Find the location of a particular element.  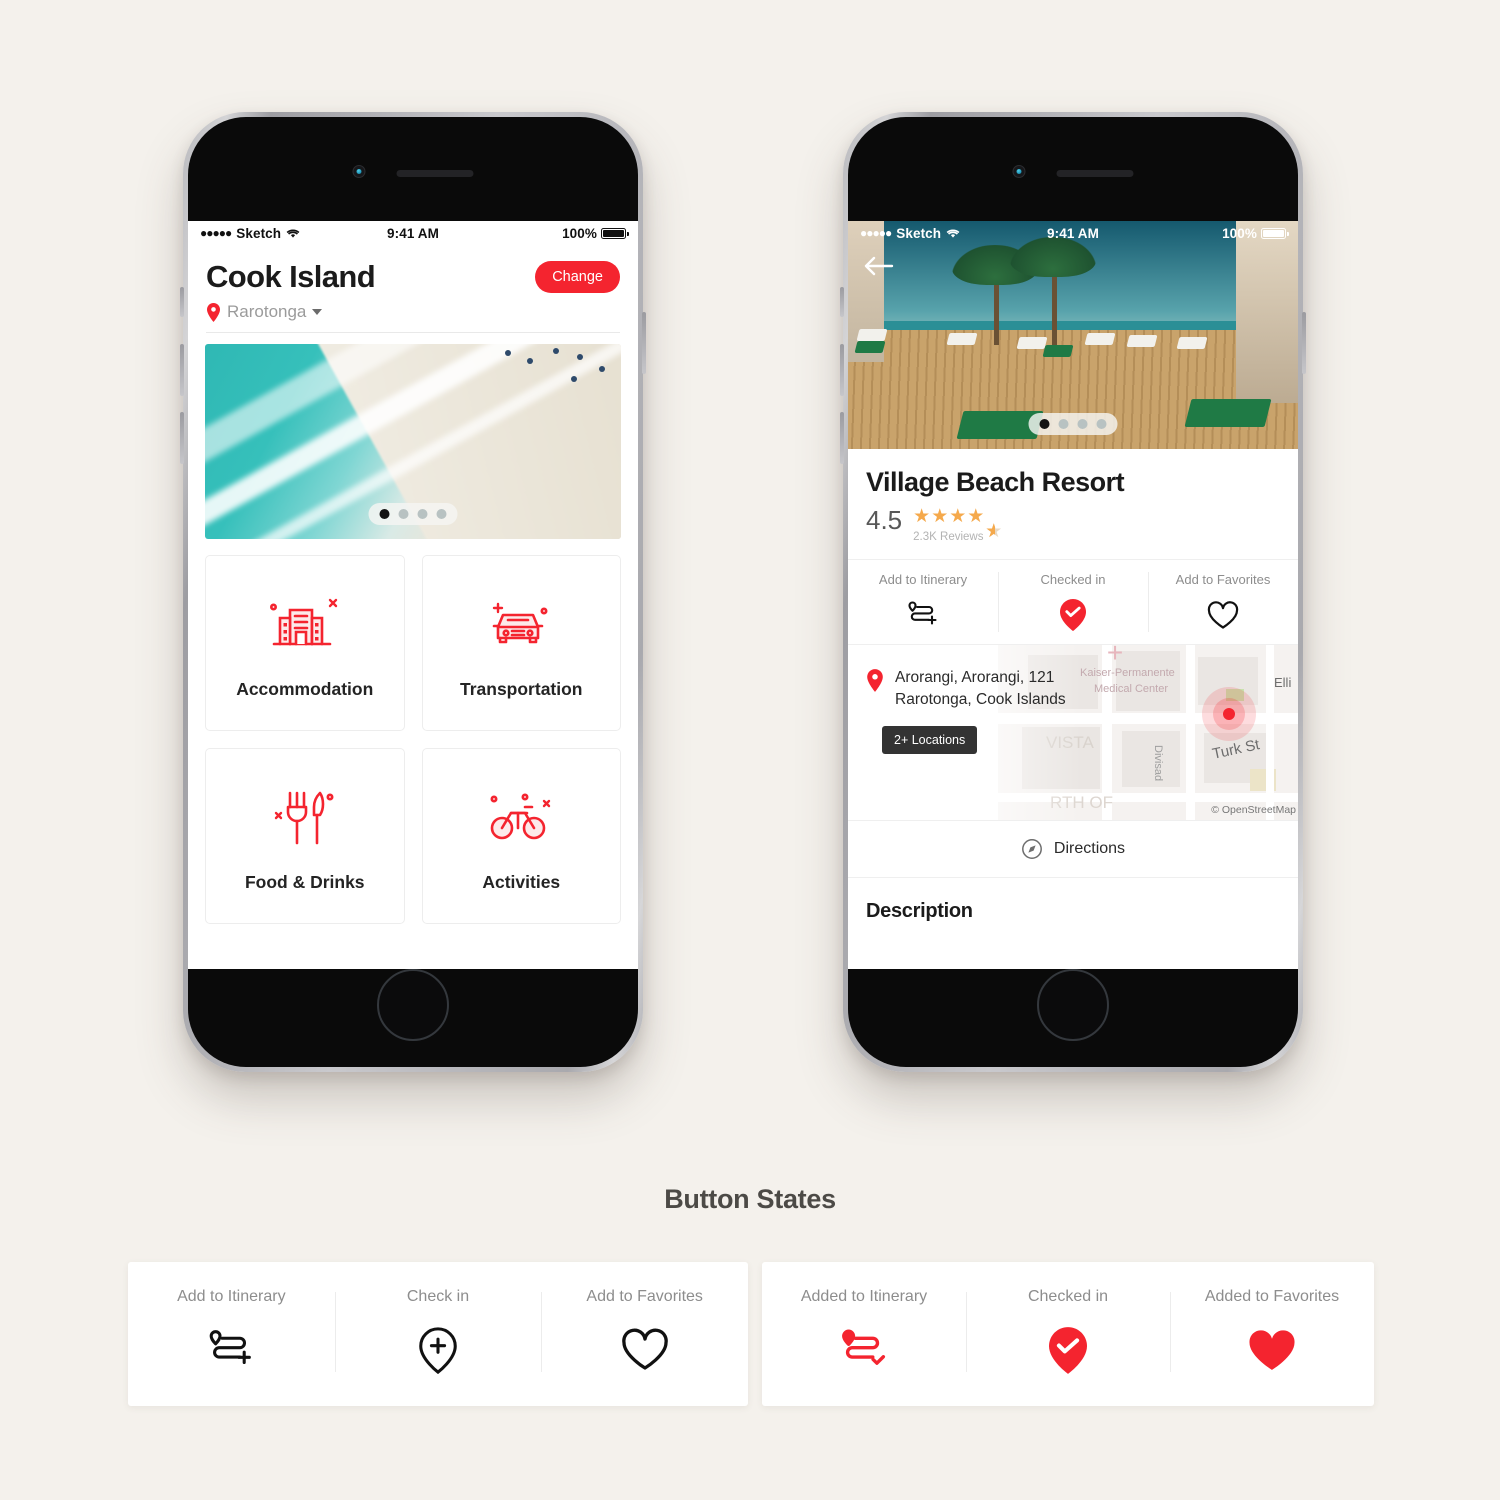

state-label: Add to Itinerary is located at coordinates (231, 1296).